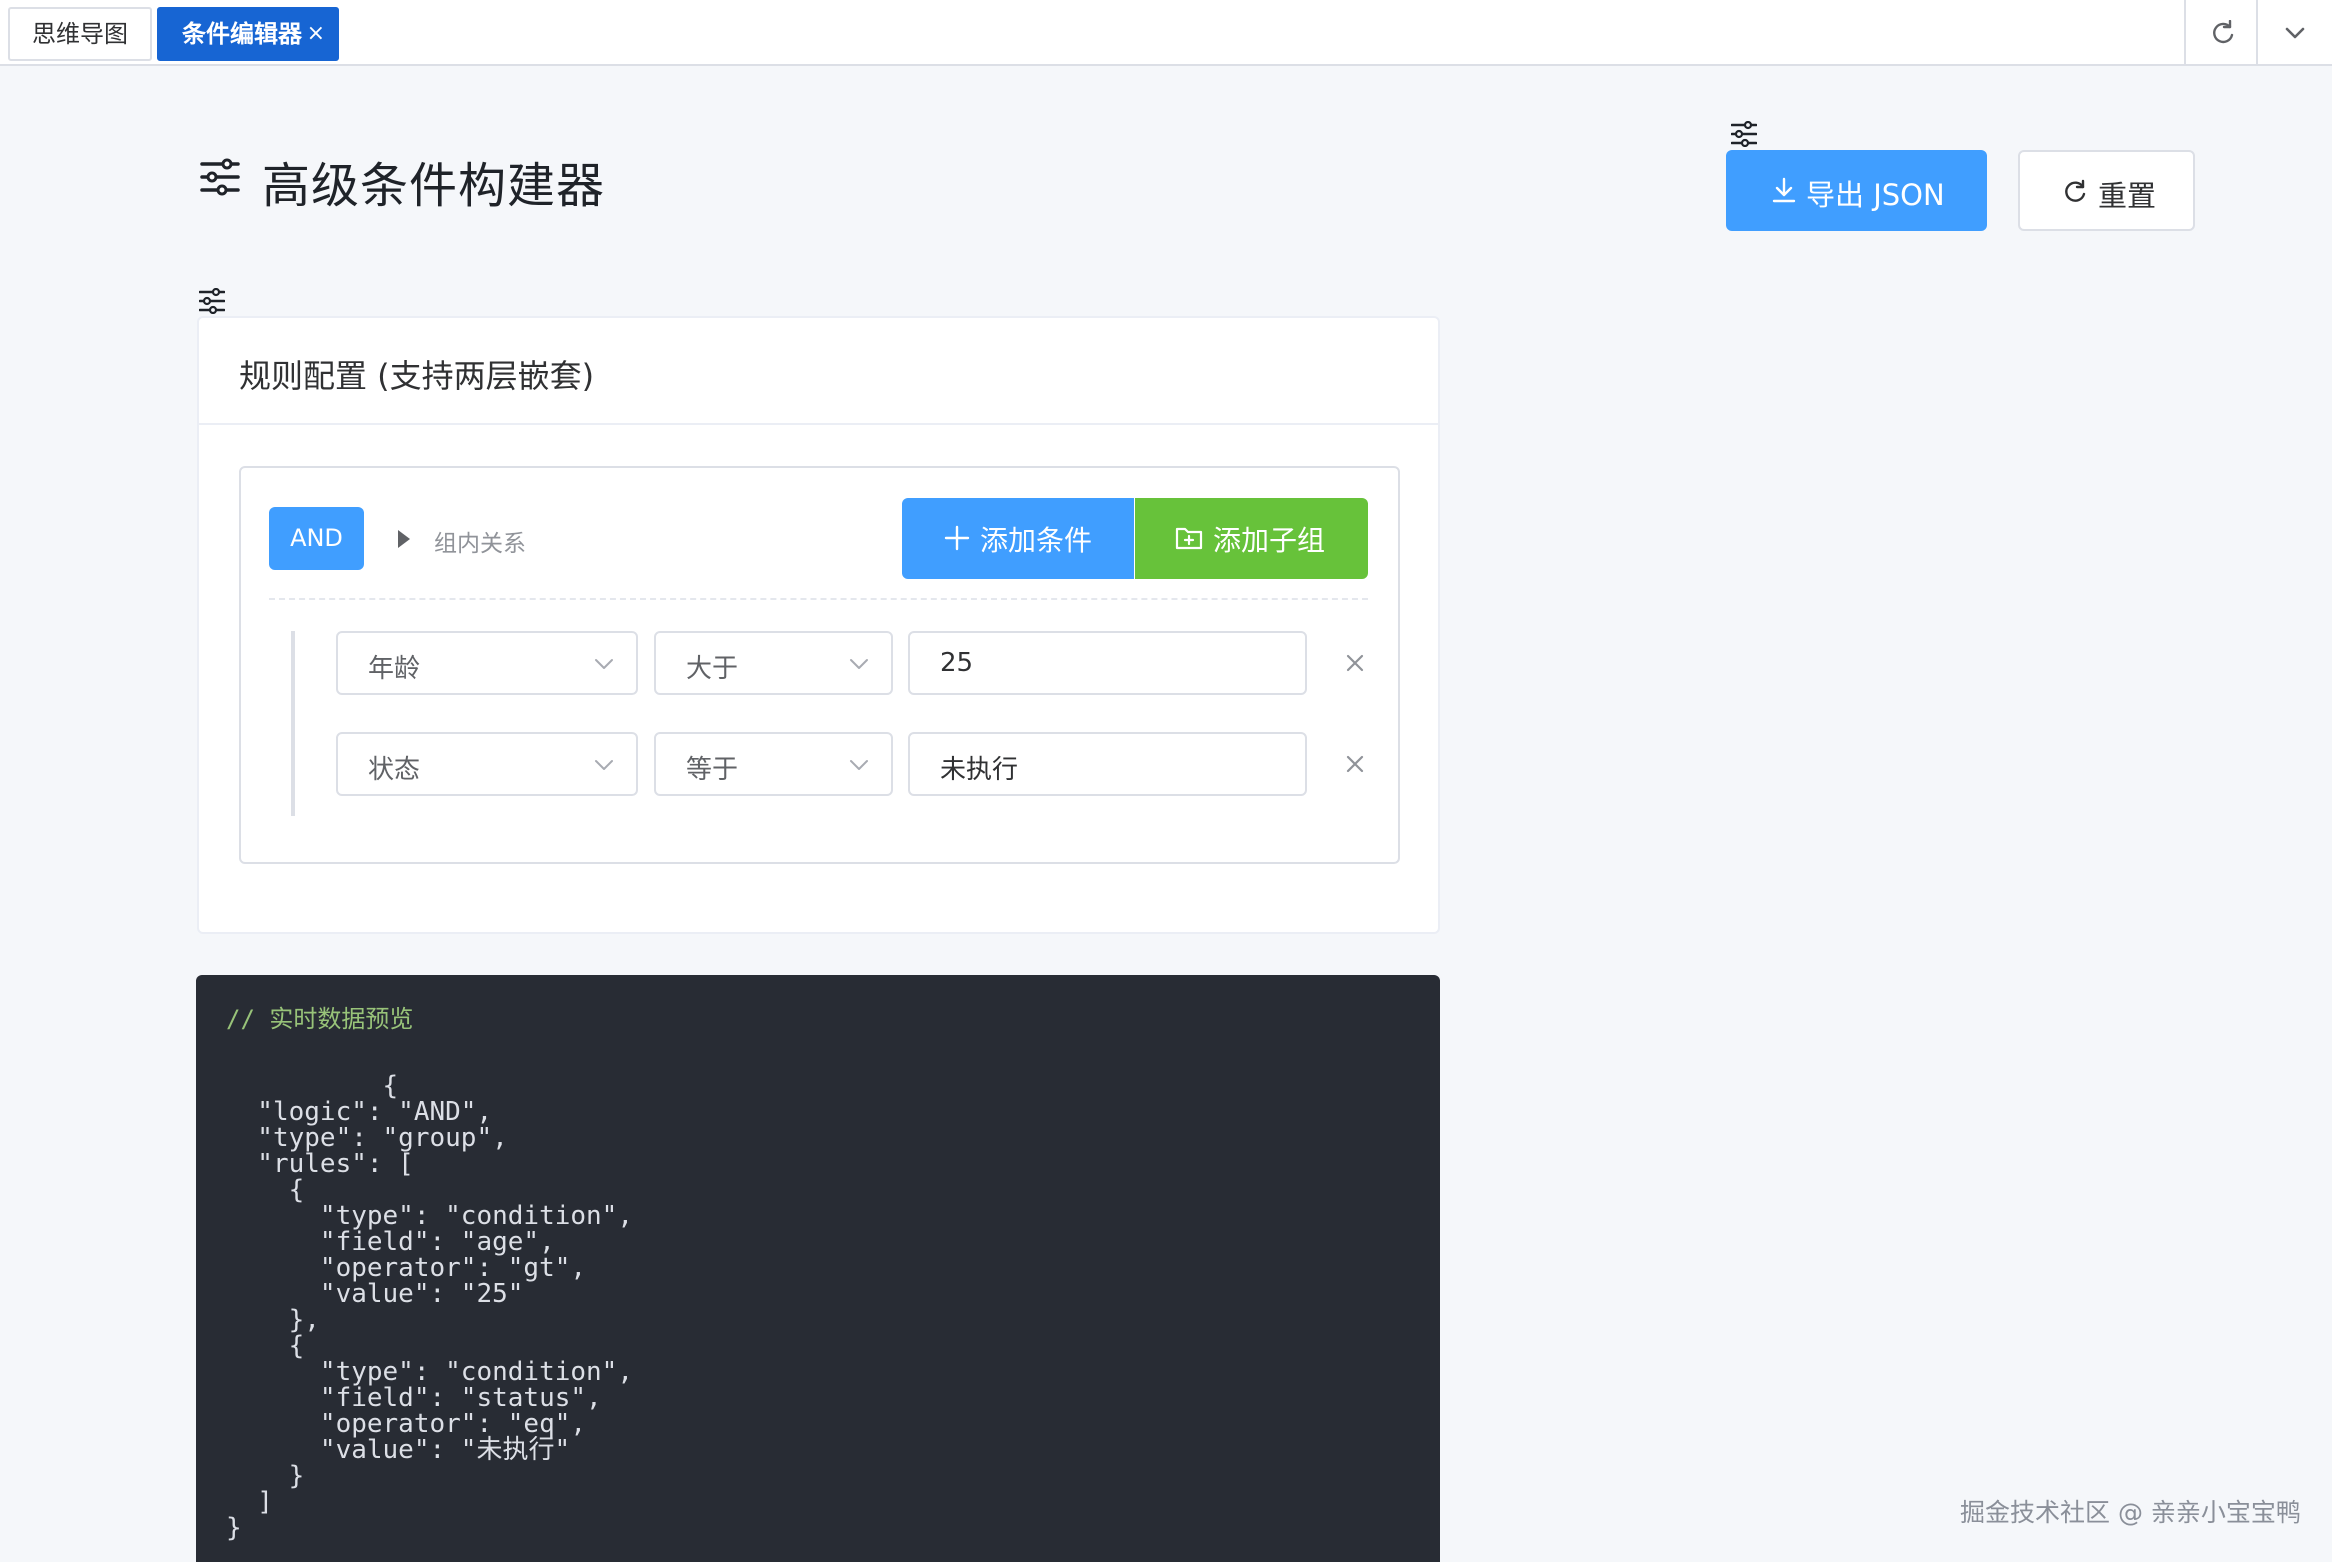 This screenshot has height=1562, width=2332. I want to click on value-input-text: 未执行, so click(979, 770).